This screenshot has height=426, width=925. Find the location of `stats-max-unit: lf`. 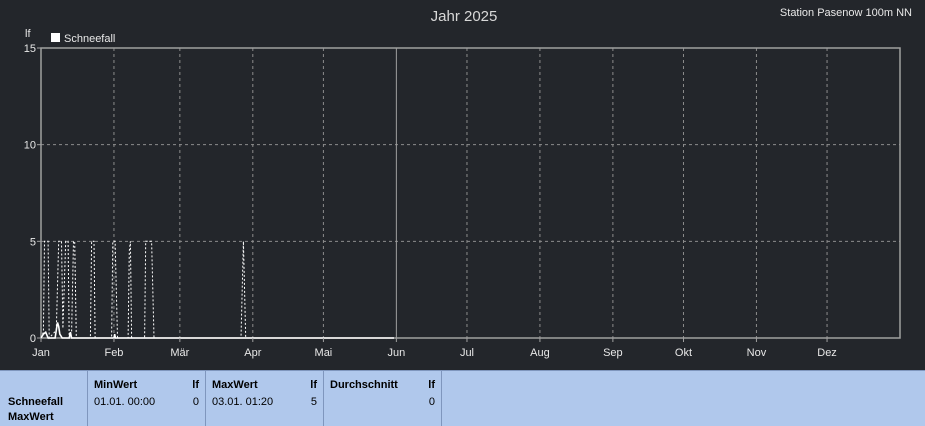

stats-max-unit: lf is located at coordinates (313, 385).